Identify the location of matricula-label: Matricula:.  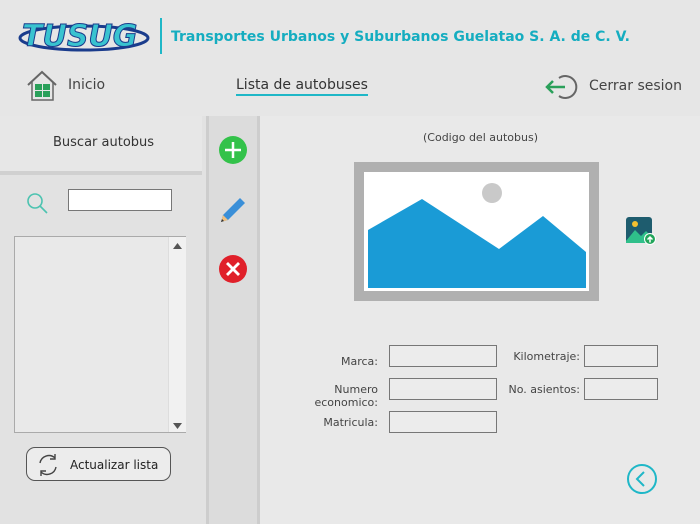
(350, 422).